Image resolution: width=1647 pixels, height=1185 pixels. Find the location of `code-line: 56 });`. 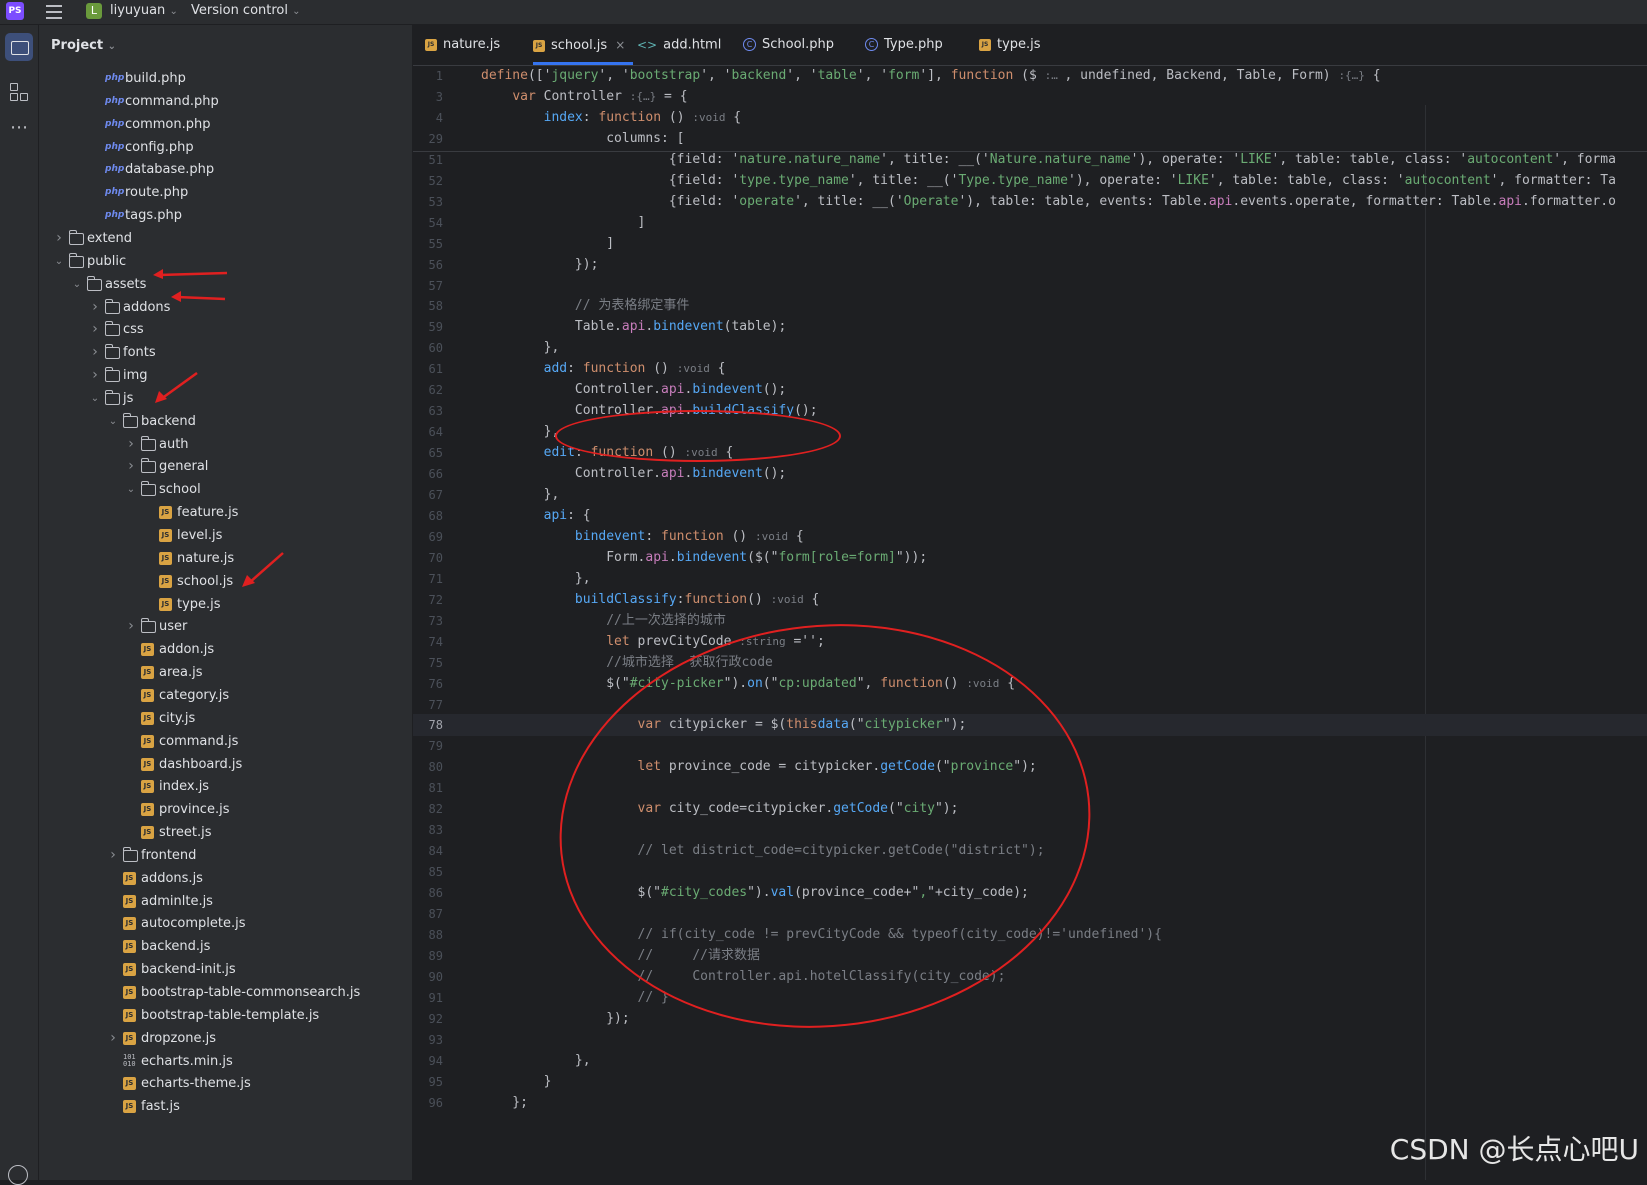

code-line: 56 }); is located at coordinates (1030, 265).